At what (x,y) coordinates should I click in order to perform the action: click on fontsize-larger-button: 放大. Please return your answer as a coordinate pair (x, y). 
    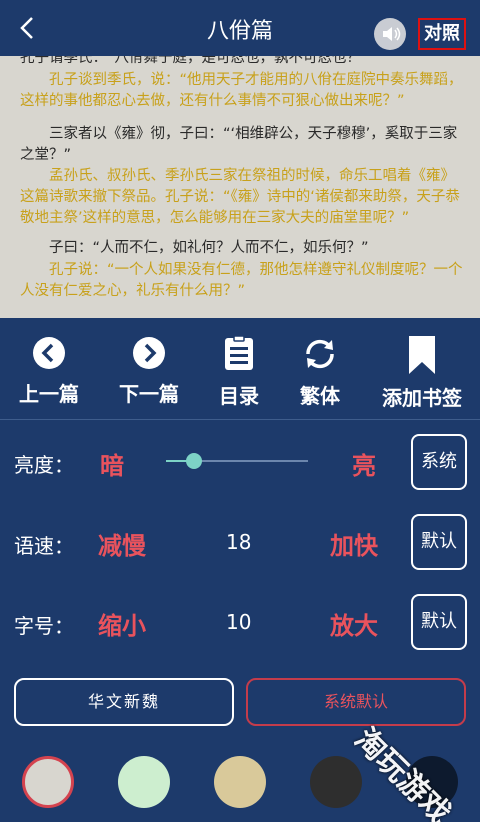
    Looking at the image, I should click on (354, 623).